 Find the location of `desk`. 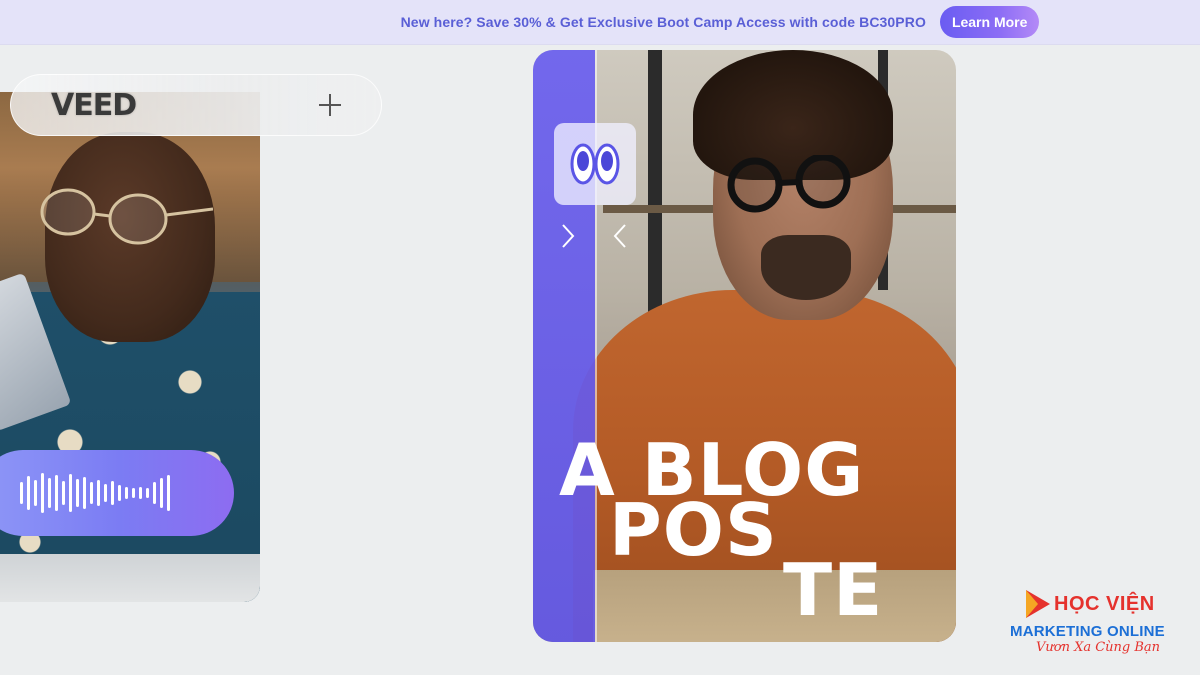

desk is located at coordinates (774, 606).